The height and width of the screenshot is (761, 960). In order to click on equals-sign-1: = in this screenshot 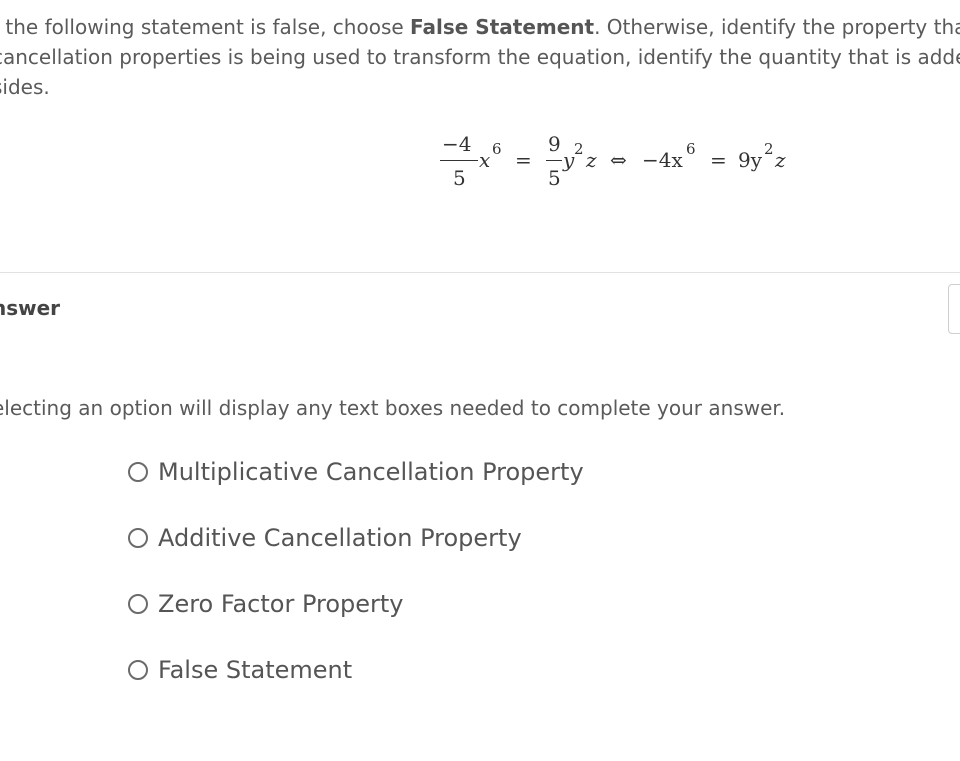, I will do `click(523, 160)`.